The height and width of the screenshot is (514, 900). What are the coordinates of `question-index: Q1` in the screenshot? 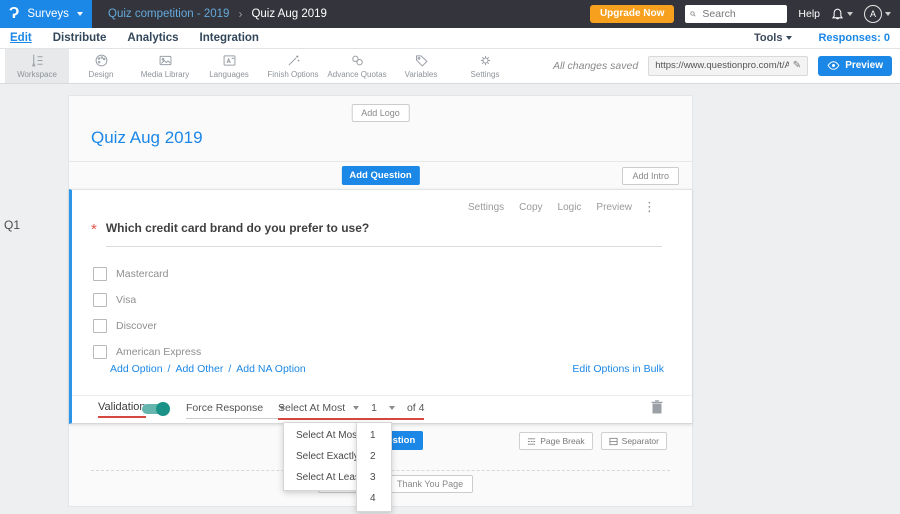 It's located at (12, 225).